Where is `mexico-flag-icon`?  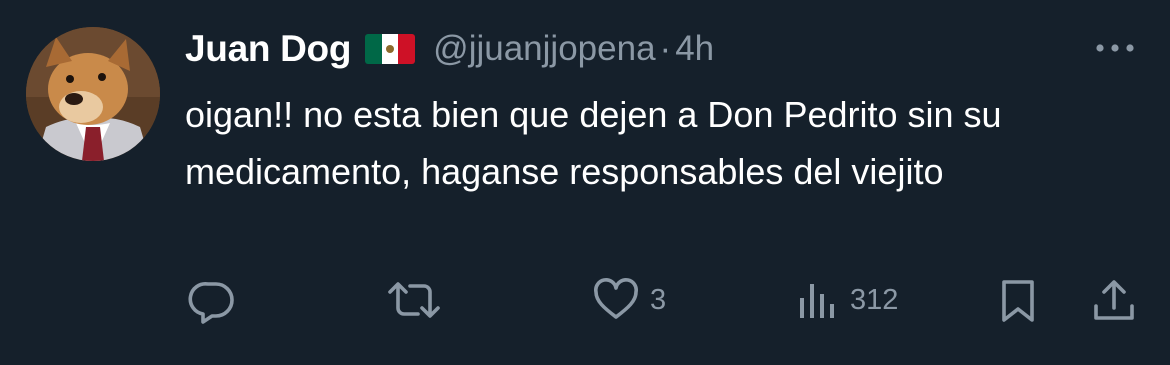
mexico-flag-icon is located at coordinates (390, 49).